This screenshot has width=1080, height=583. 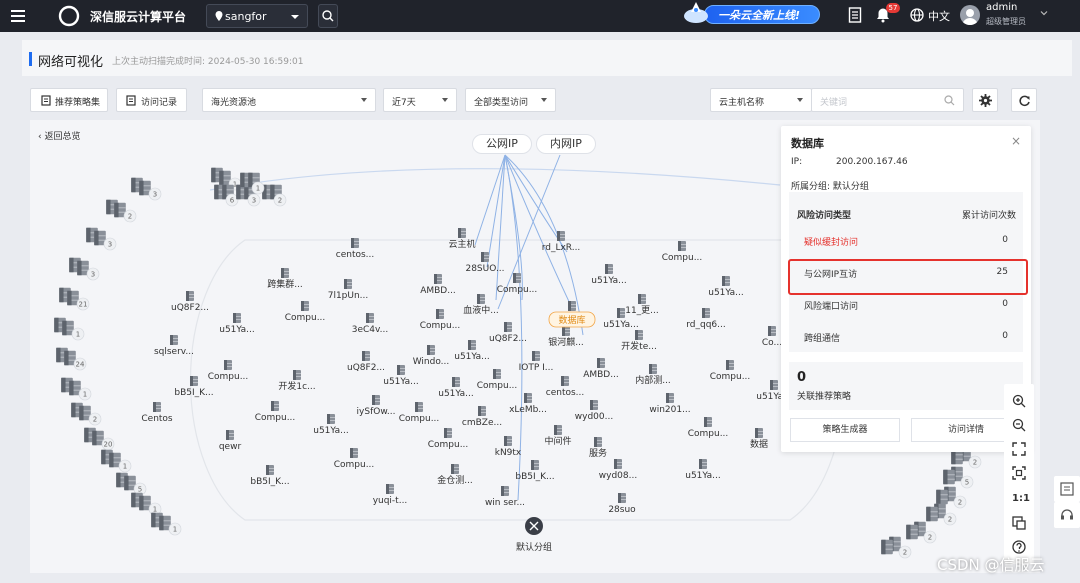 I want to click on side-support-button, so click(x=1067, y=515).